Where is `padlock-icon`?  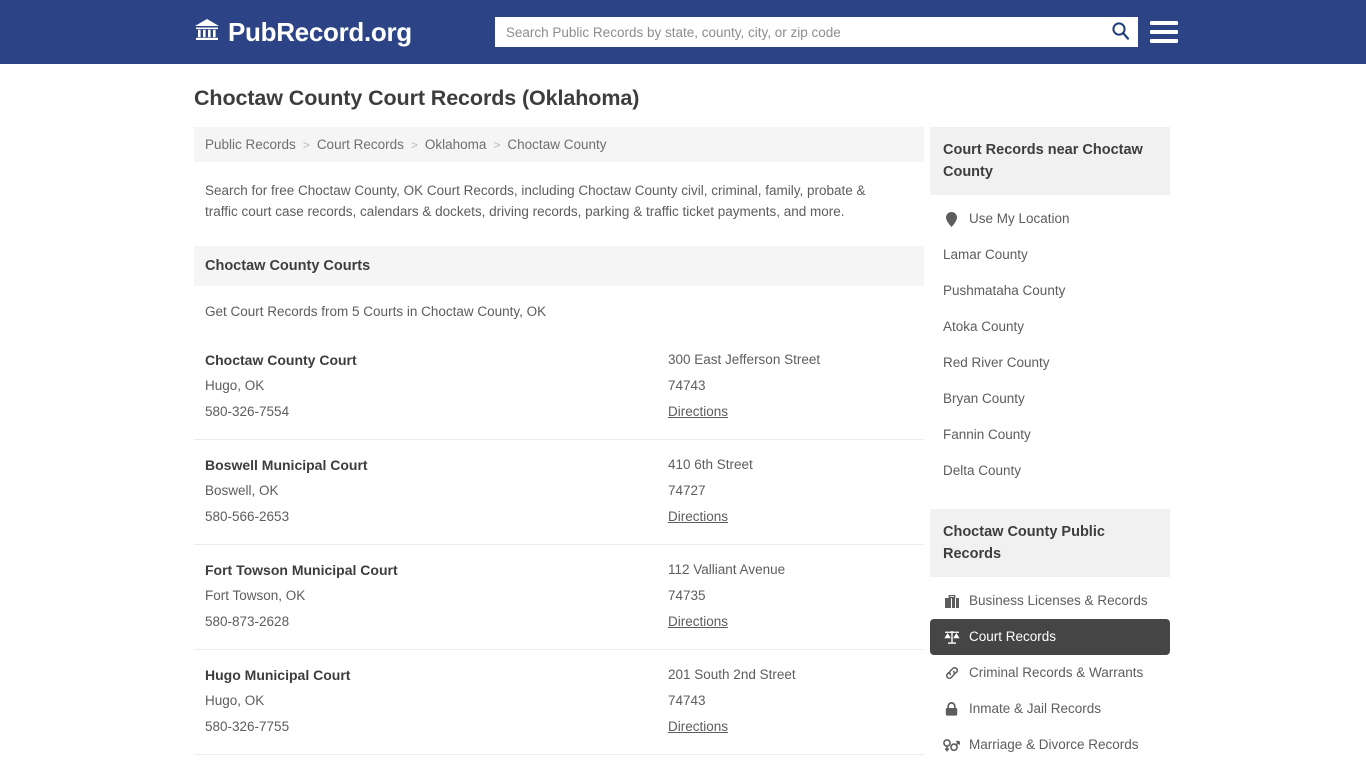
padlock-icon is located at coordinates (951, 709).